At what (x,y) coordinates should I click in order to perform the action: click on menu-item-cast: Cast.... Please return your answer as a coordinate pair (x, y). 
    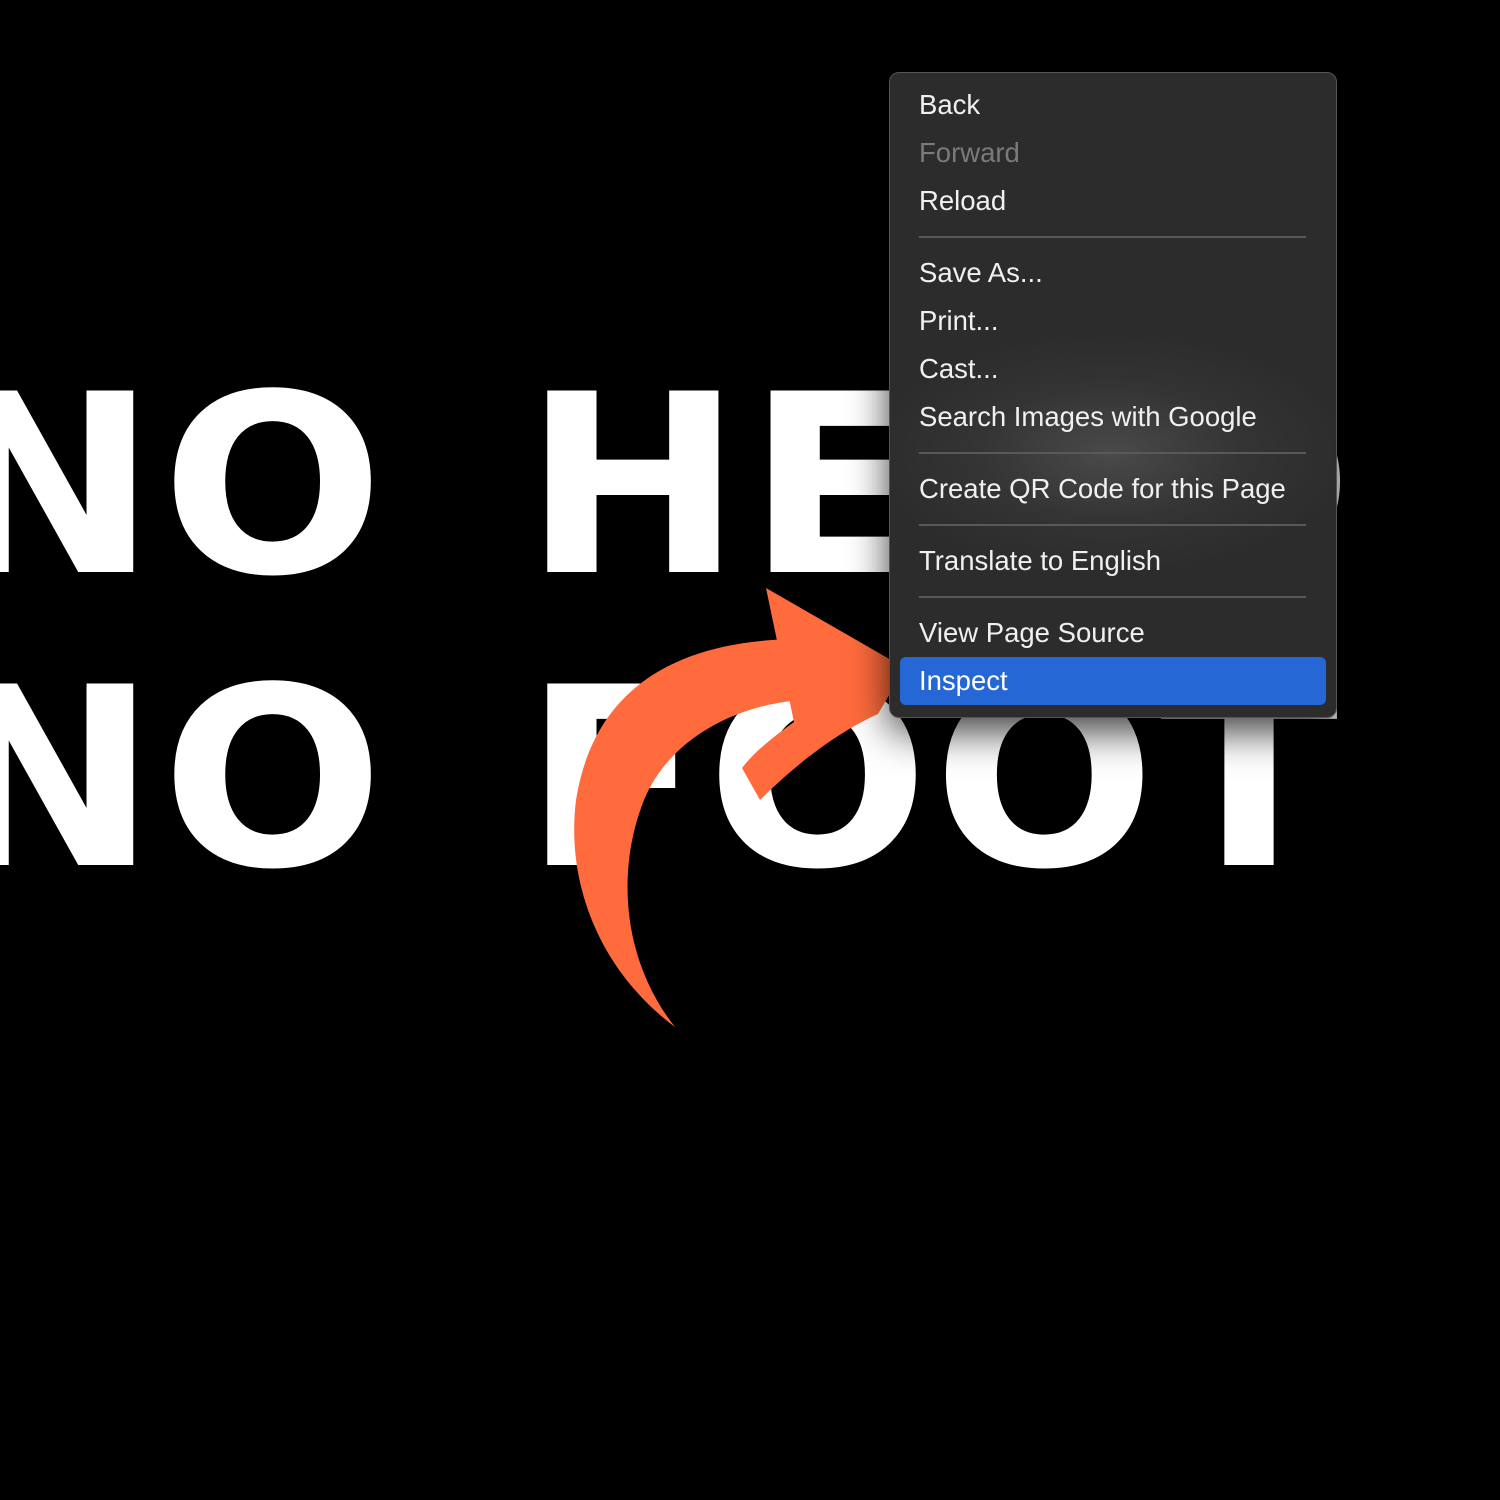
    Looking at the image, I should click on (1113, 369).